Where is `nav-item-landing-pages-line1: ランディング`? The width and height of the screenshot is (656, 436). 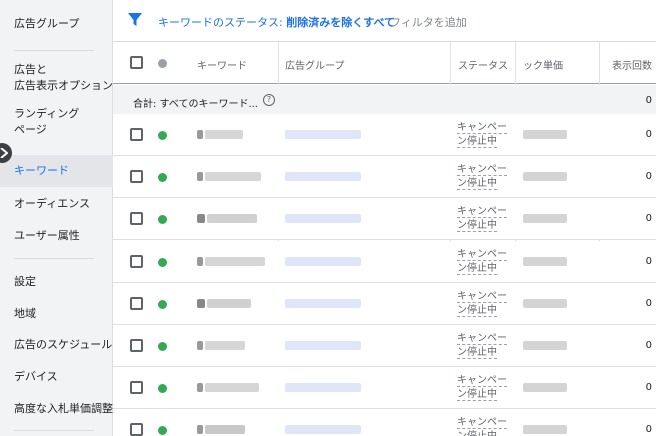 nav-item-landing-pages-line1: ランディング is located at coordinates (47, 113).